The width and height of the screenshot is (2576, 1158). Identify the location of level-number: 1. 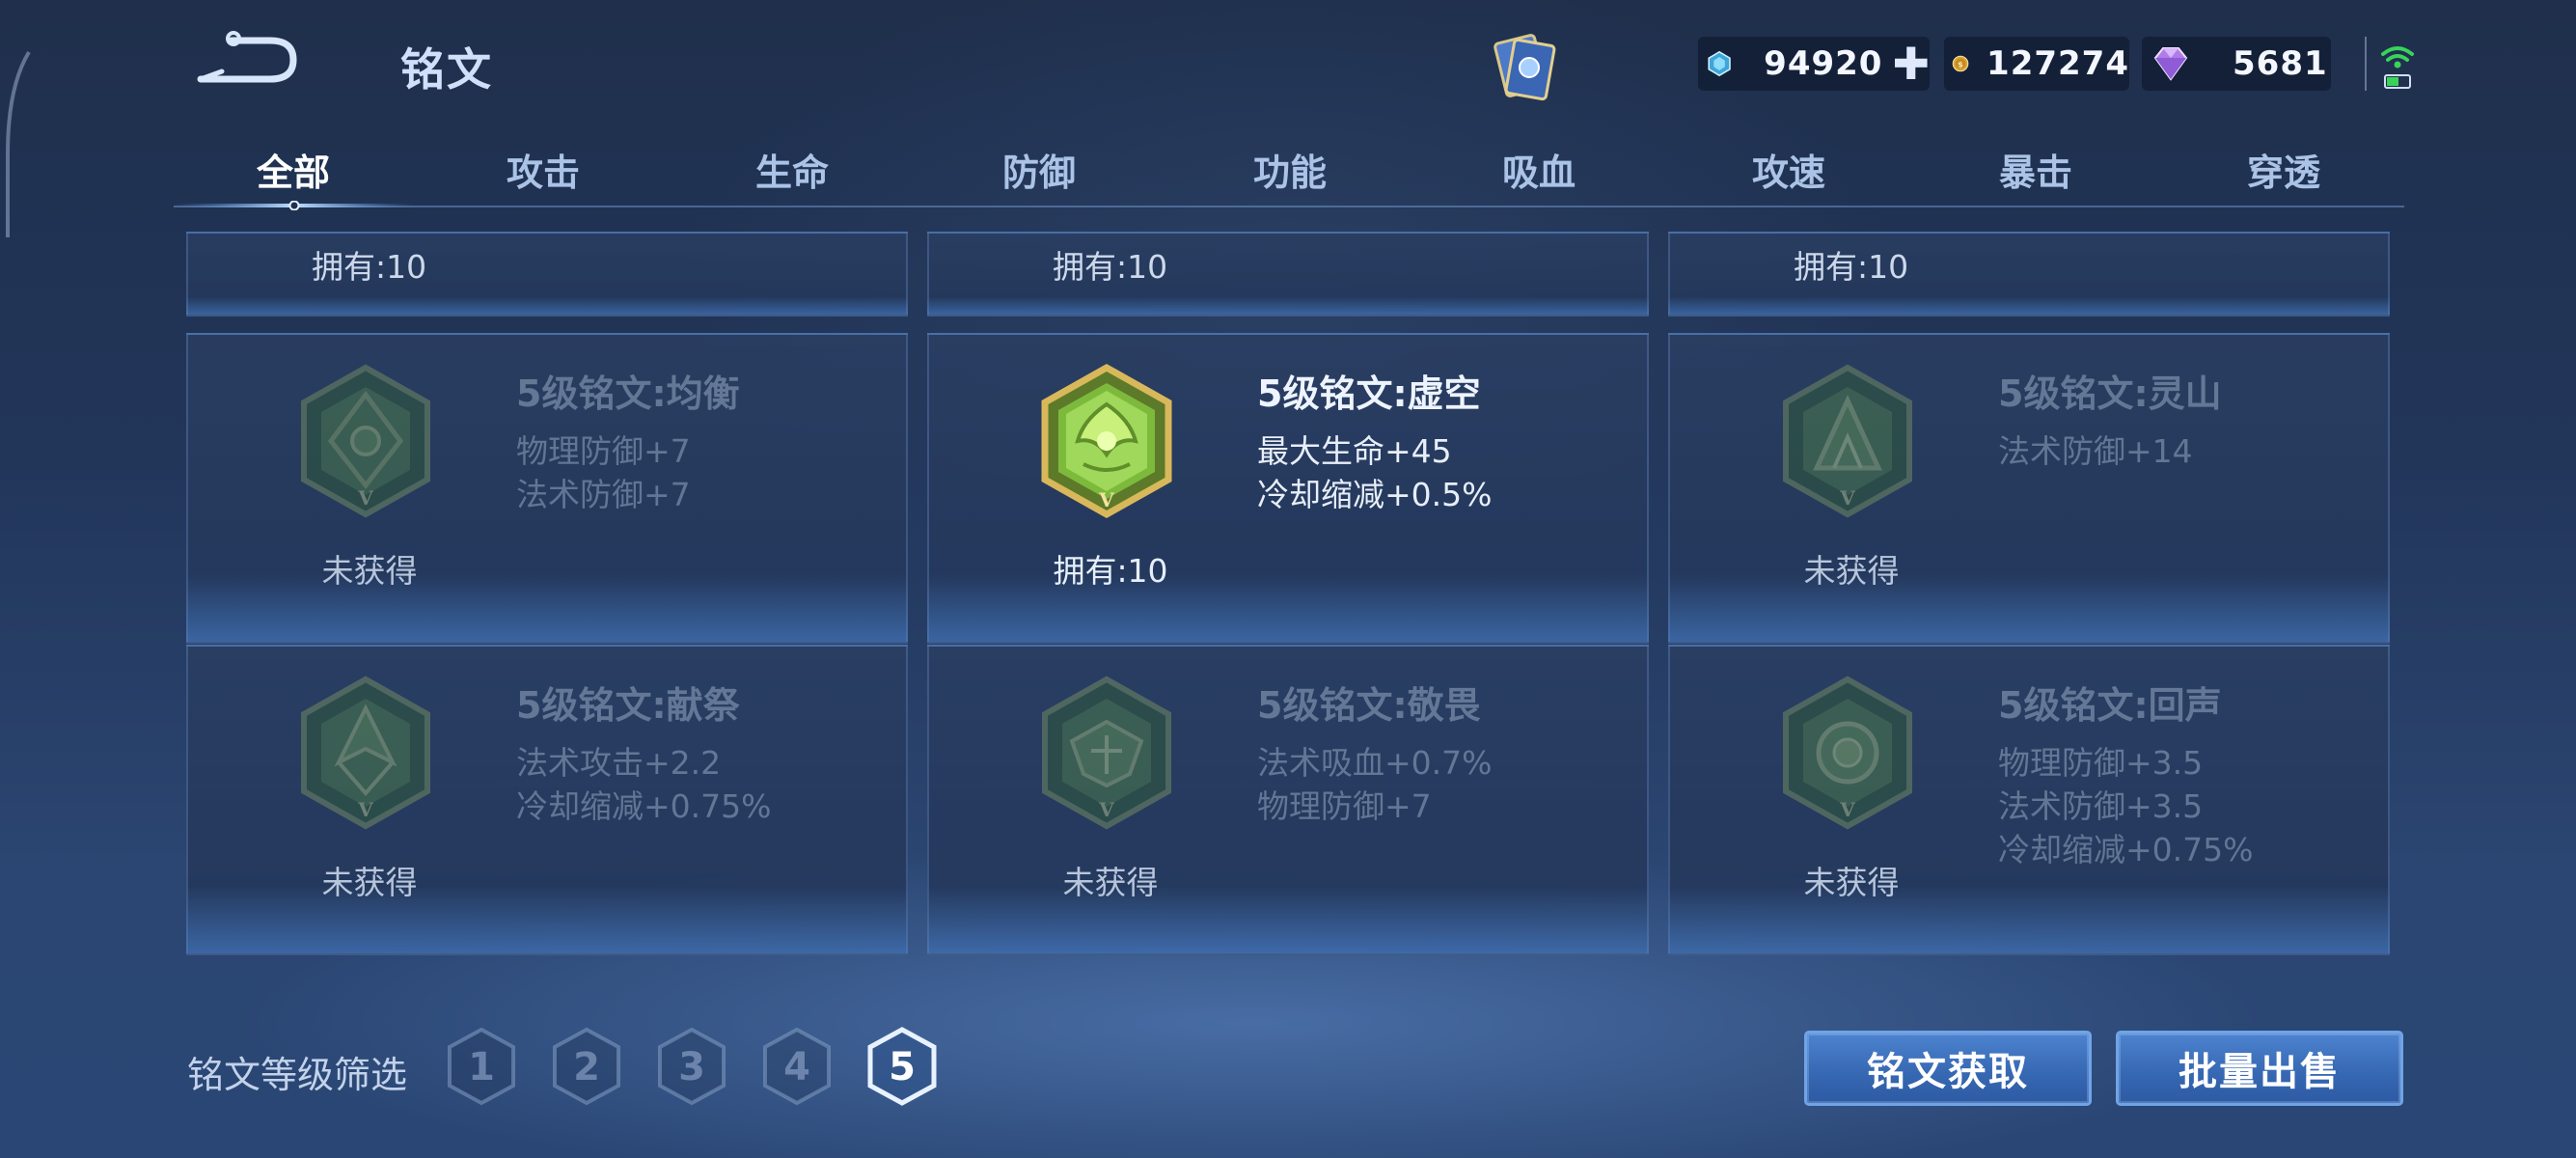
(482, 1067).